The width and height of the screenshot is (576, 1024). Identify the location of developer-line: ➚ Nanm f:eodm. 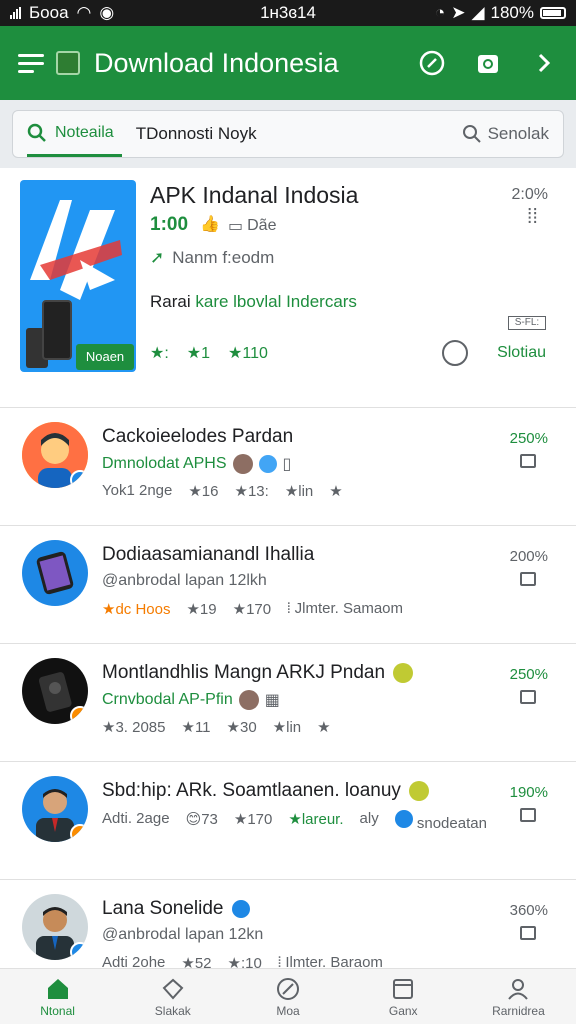
(212, 257).